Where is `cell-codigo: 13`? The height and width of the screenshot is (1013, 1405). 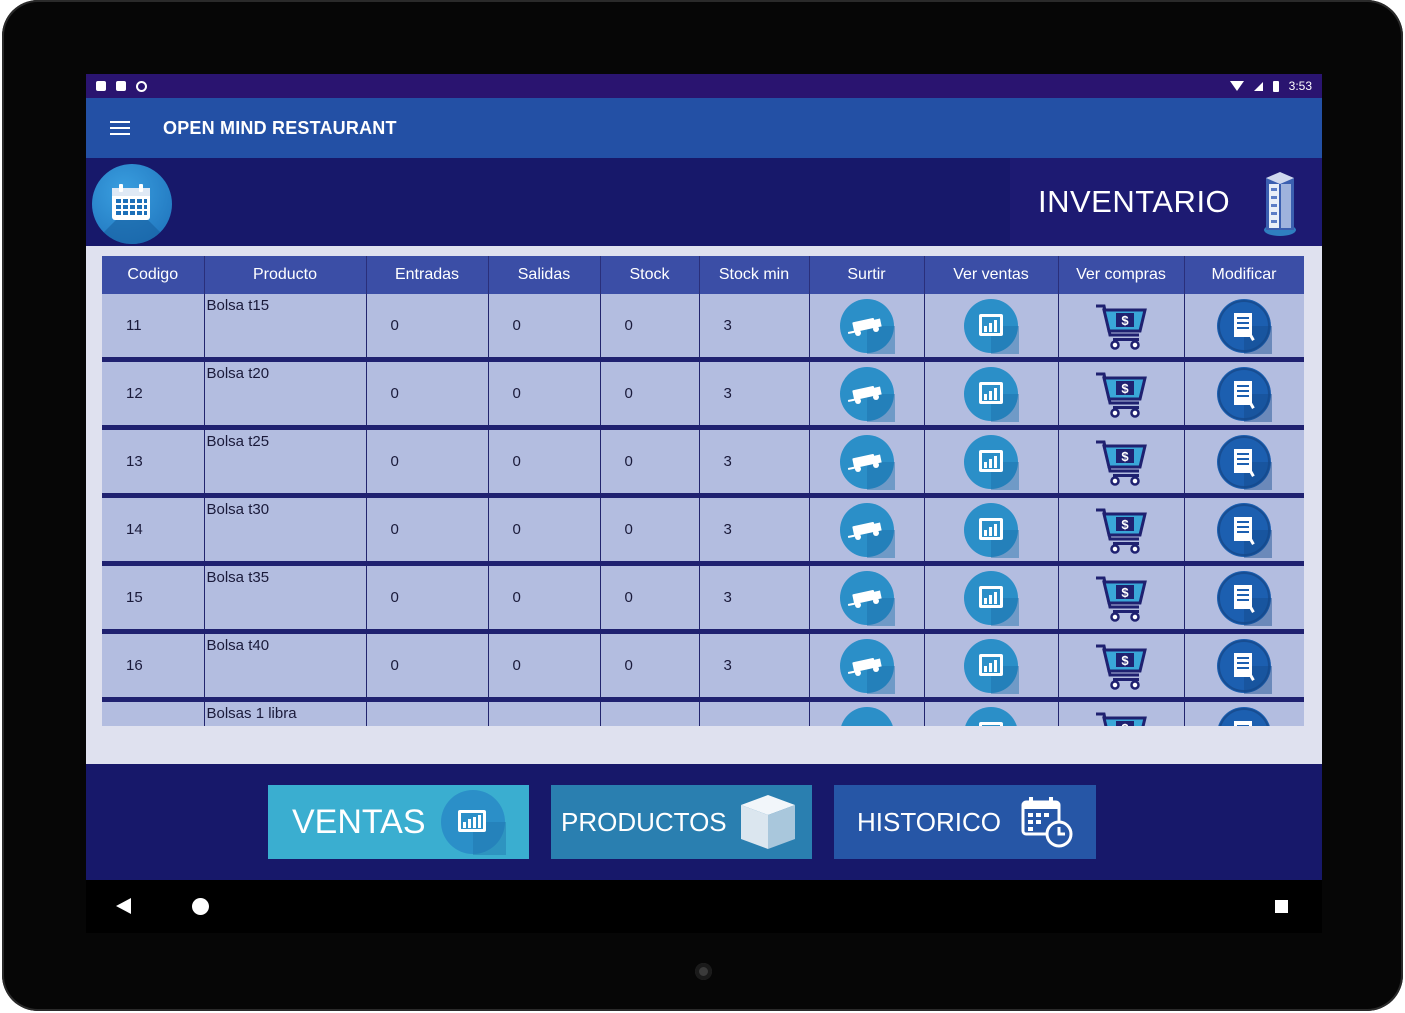 cell-codigo: 13 is located at coordinates (153, 462).